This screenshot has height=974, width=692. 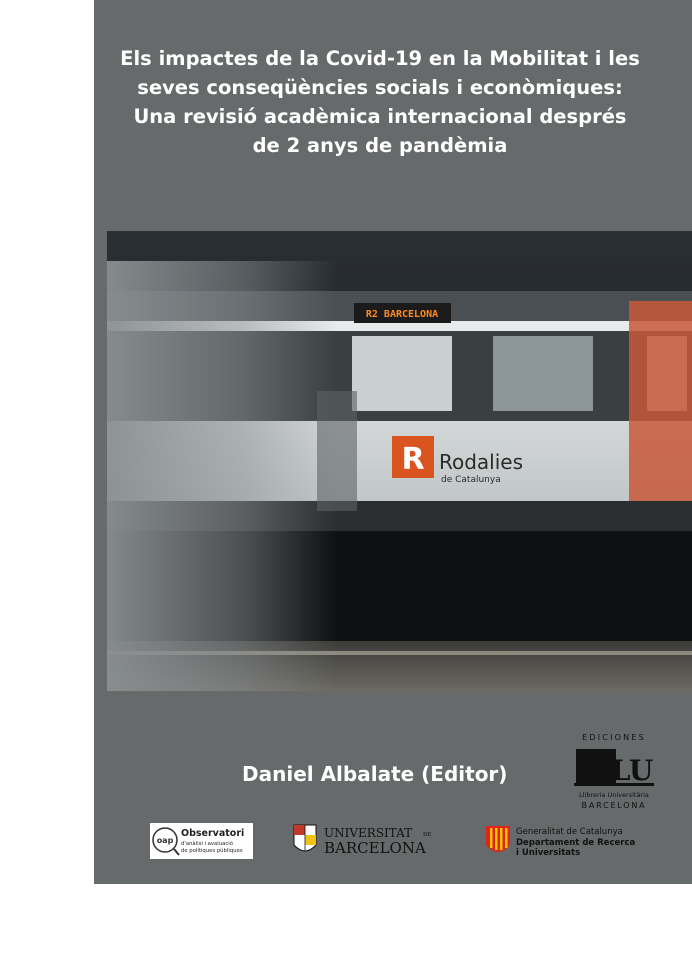 I want to click on svg-text: de polítiques públiques, so click(x=212, y=850).